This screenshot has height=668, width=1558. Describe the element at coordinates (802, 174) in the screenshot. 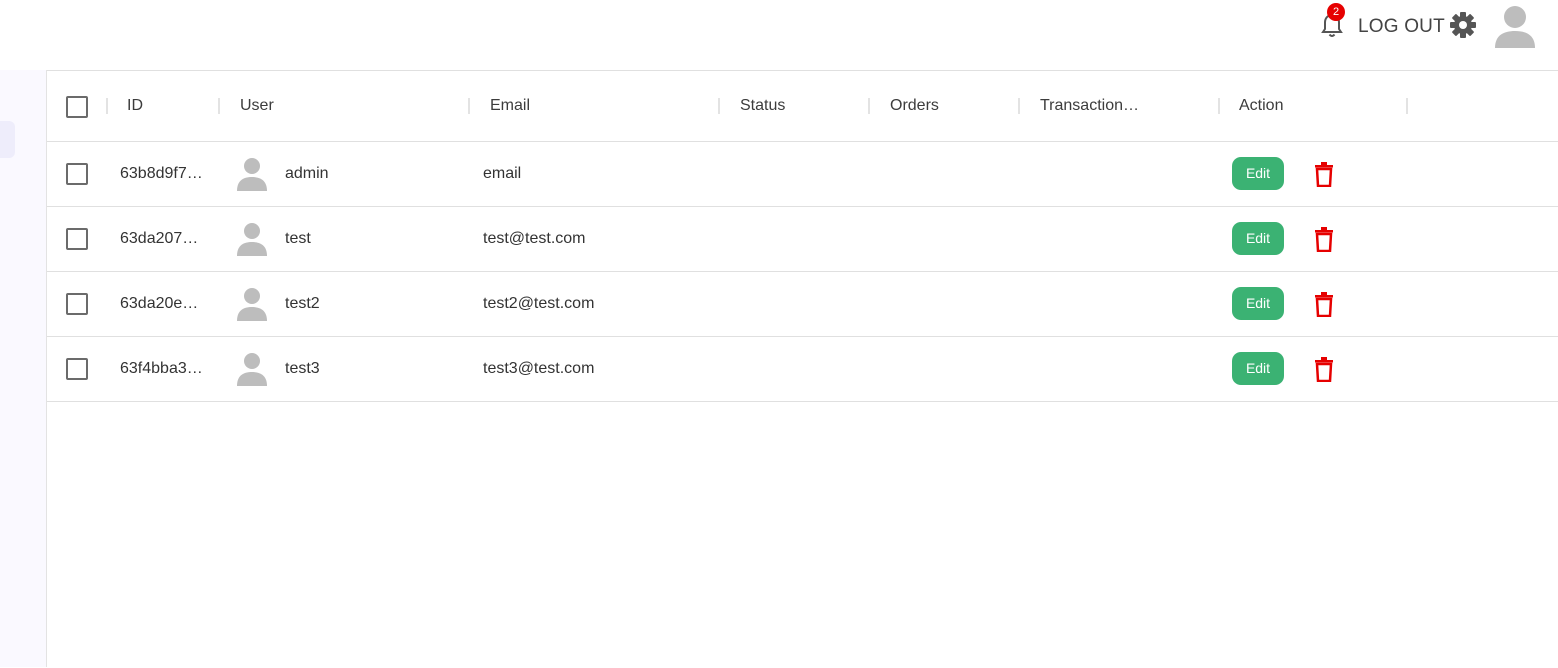

I see `table-row: 63b8d9f7… admin email Edit` at that location.